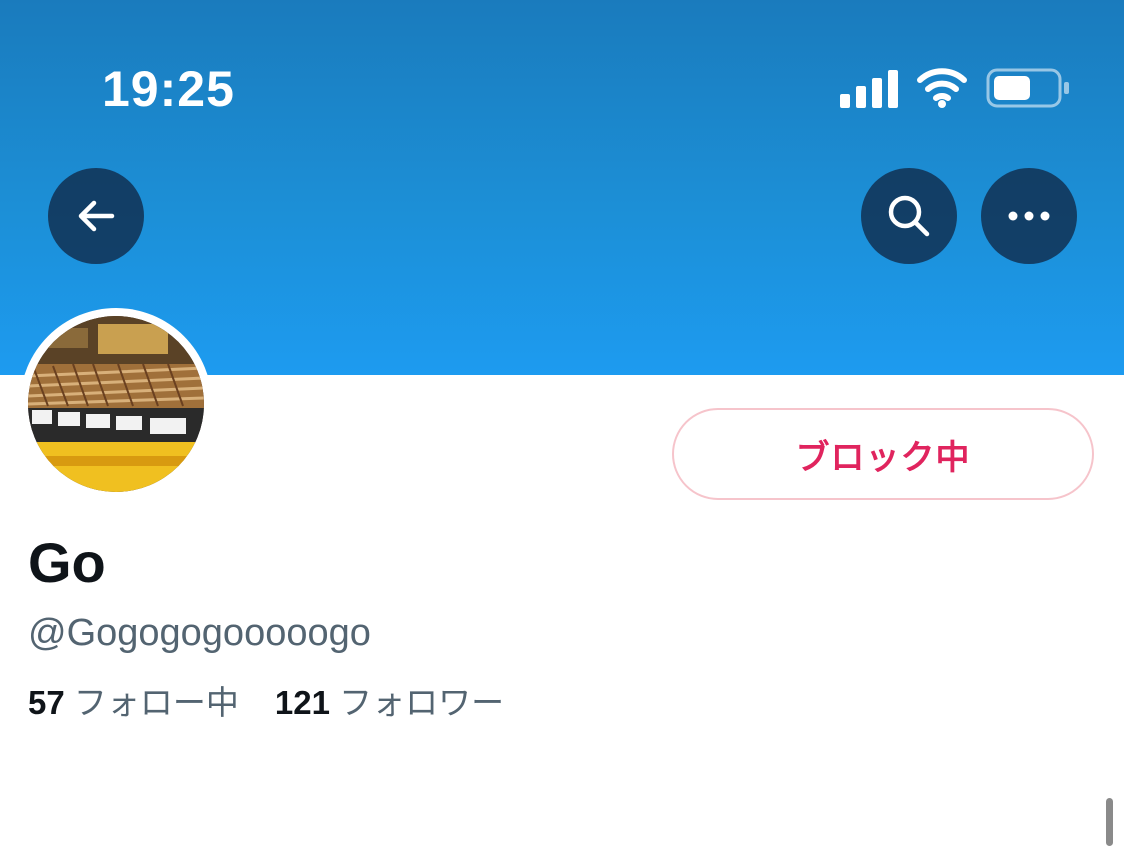 Image resolution: width=1124 pixels, height=846 pixels. I want to click on cellular-signal-icon, so click(869, 89).